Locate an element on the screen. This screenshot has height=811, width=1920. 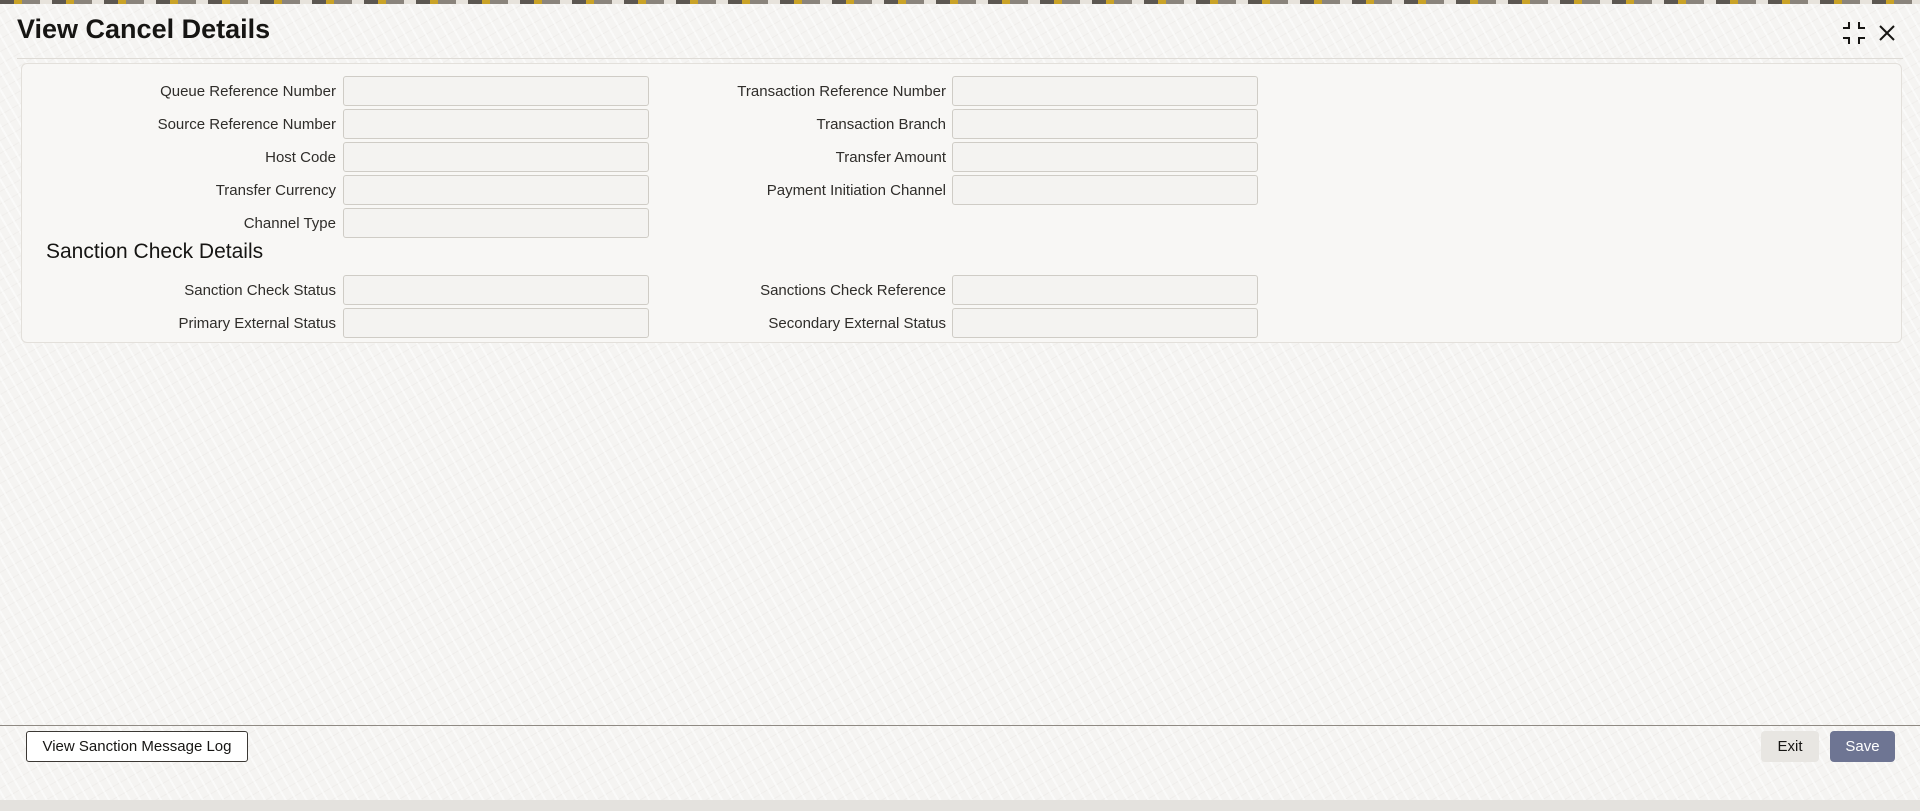
transfer-amount-field is located at coordinates (1105, 157).